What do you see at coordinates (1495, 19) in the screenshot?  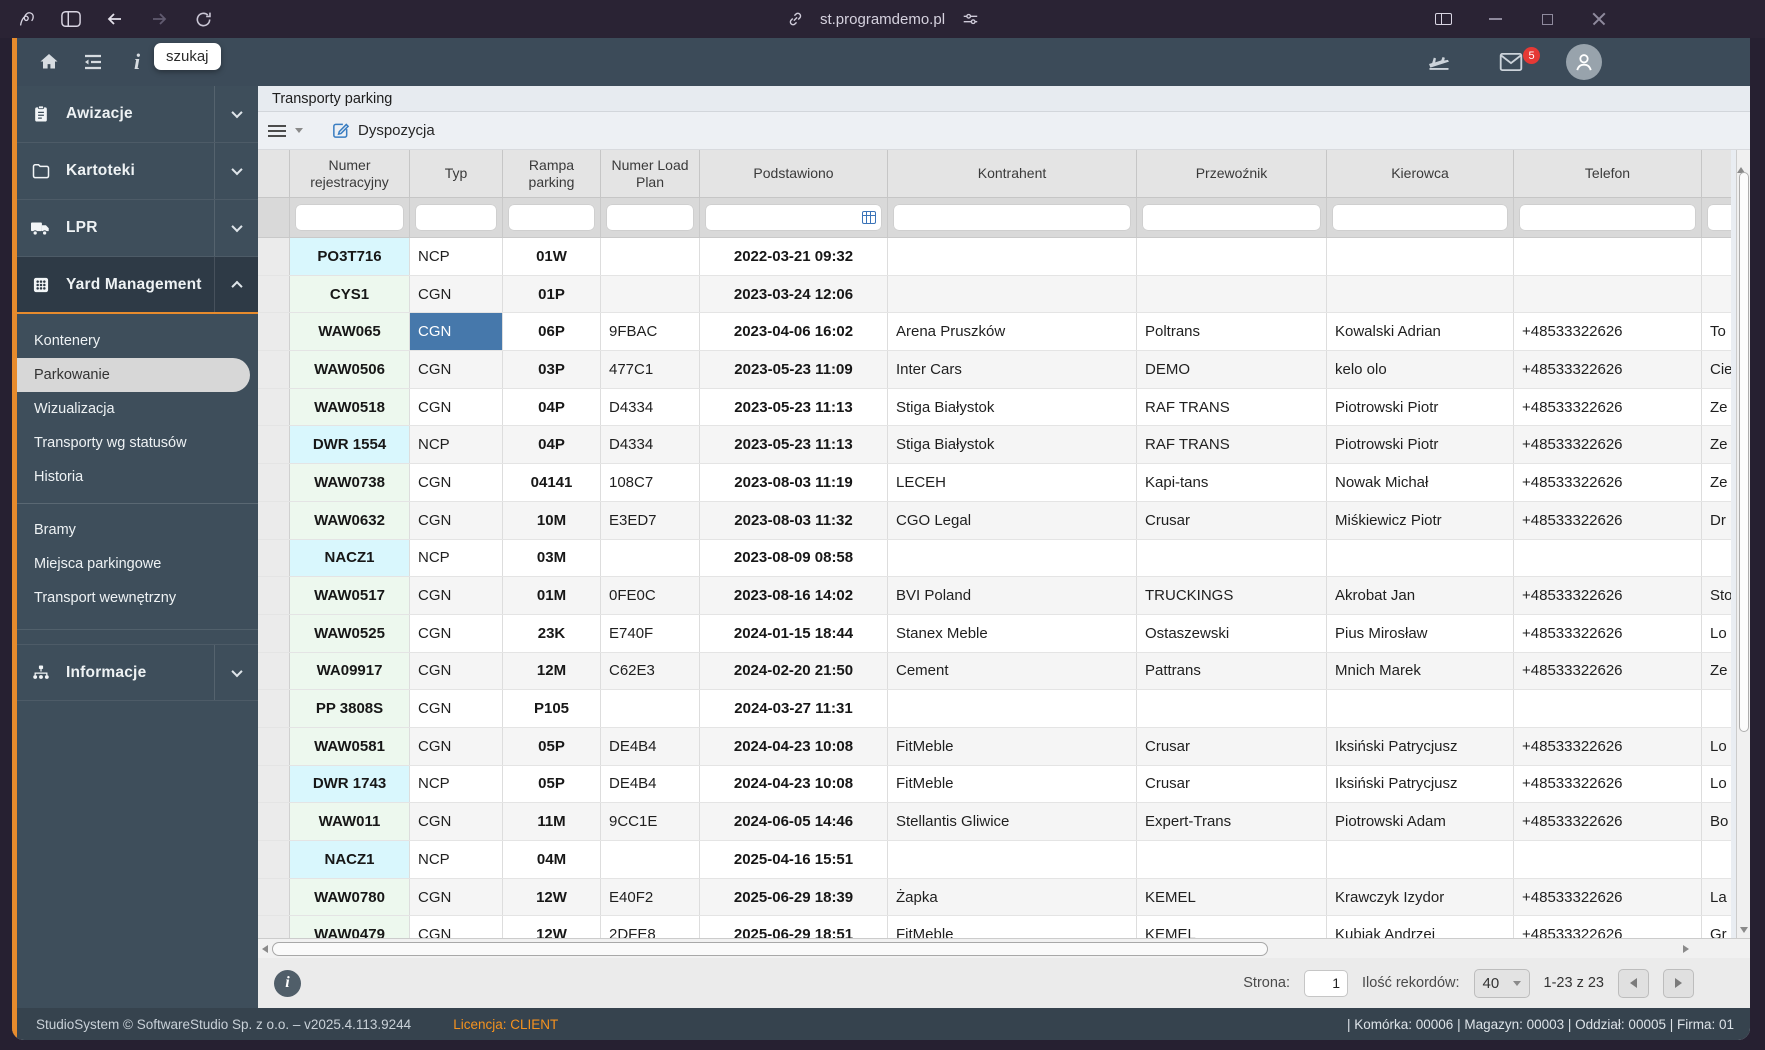 I see `minimize-icon` at bounding box center [1495, 19].